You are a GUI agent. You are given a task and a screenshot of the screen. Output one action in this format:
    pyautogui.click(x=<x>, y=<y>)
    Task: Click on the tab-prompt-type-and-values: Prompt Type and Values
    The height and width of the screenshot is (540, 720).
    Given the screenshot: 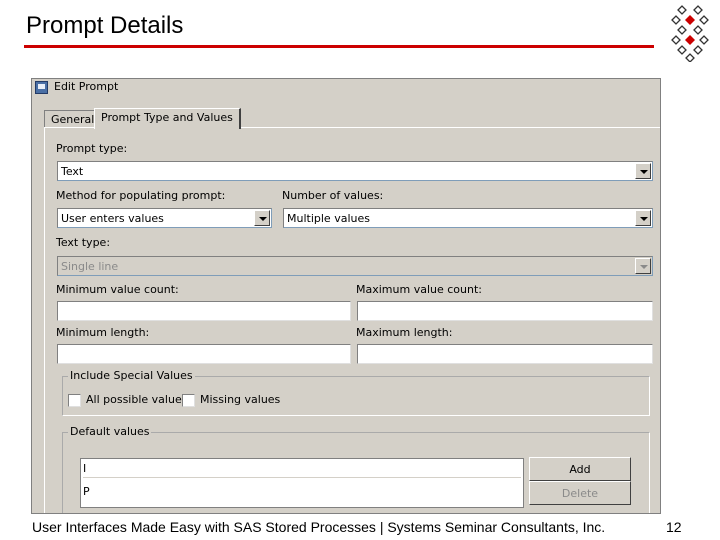 What is the action you would take?
    pyautogui.click(x=167, y=118)
    